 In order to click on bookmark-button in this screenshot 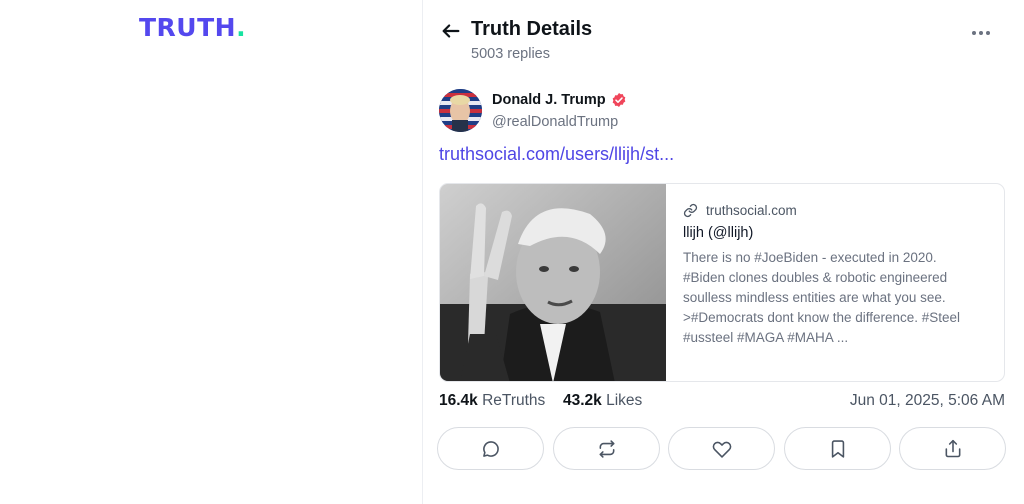, I will do `click(837, 448)`.